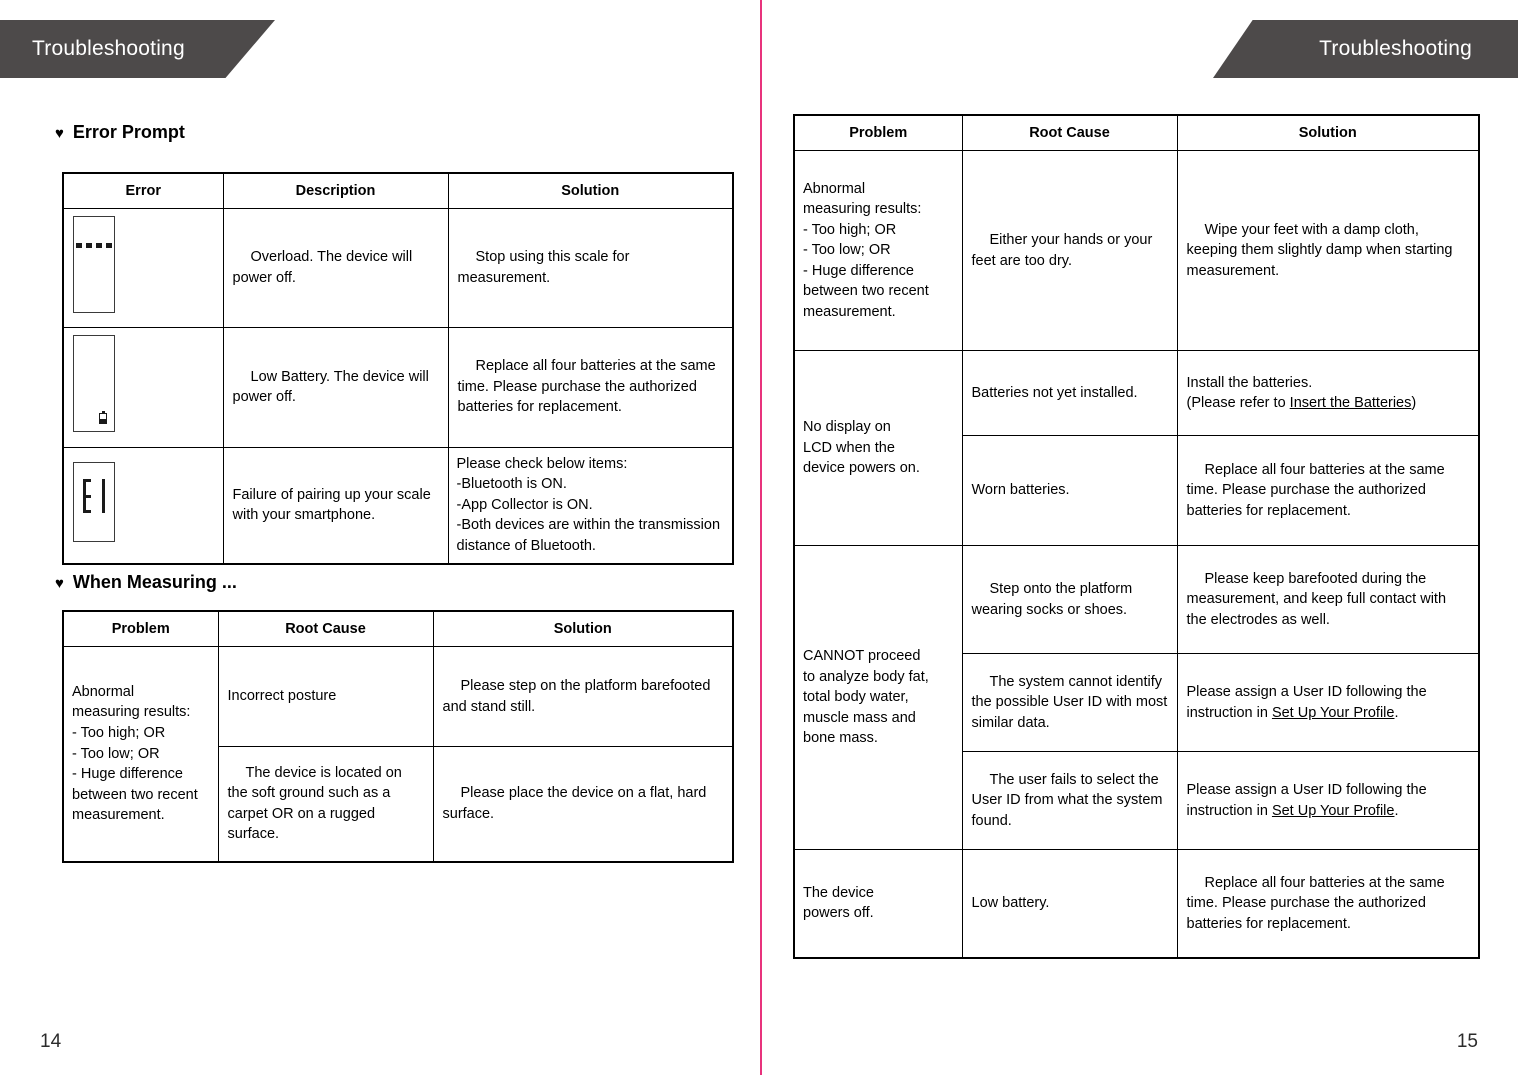  What do you see at coordinates (103, 495) in the screenshot?
I see `segment-digit-one` at bounding box center [103, 495].